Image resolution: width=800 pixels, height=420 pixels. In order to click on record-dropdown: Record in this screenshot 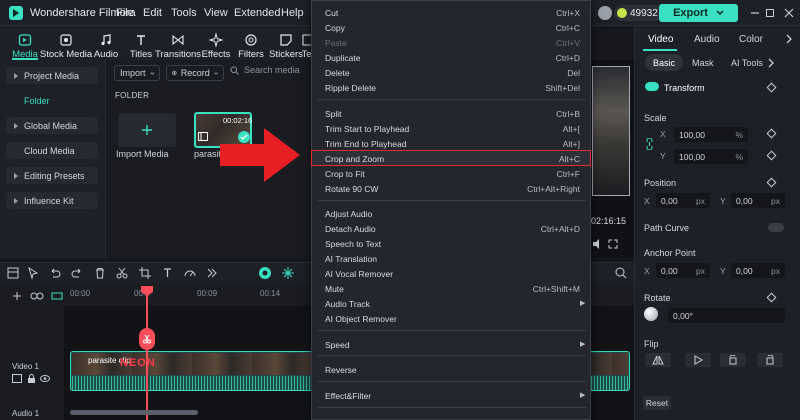, I will do `click(195, 73)`.